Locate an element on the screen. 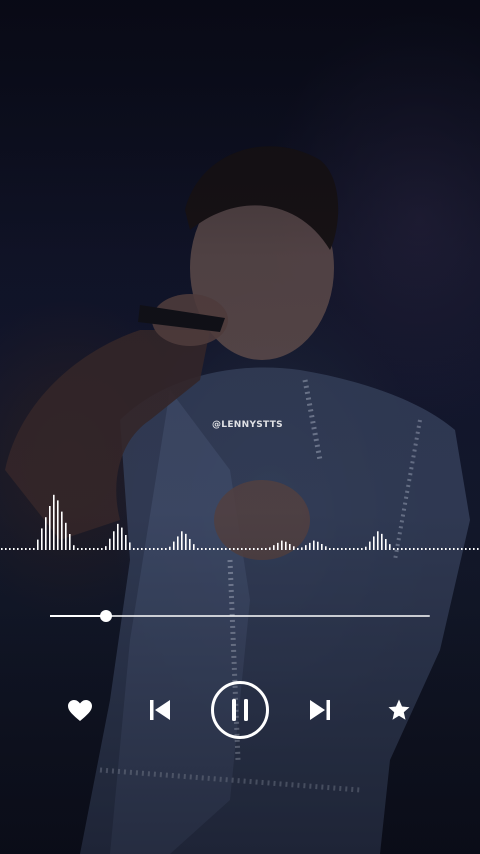 The height and width of the screenshot is (854, 480). heart-icon is located at coordinates (80, 710).